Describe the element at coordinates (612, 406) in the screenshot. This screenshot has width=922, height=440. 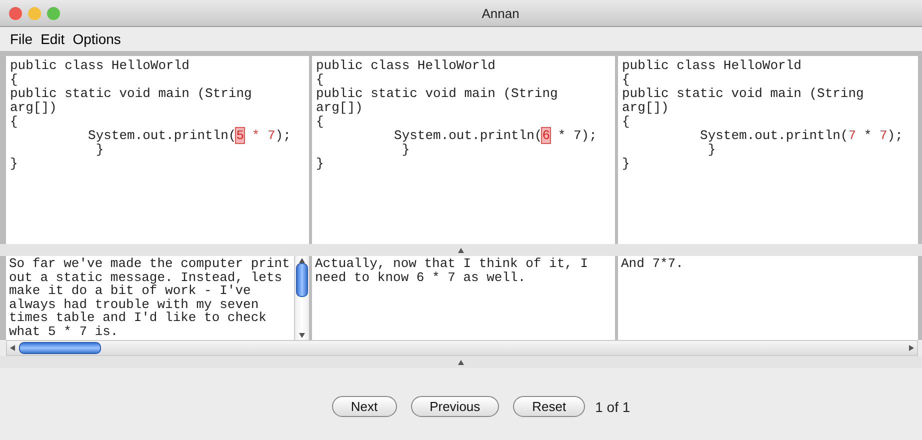
I see `page-indicator: 1 of 1` at that location.